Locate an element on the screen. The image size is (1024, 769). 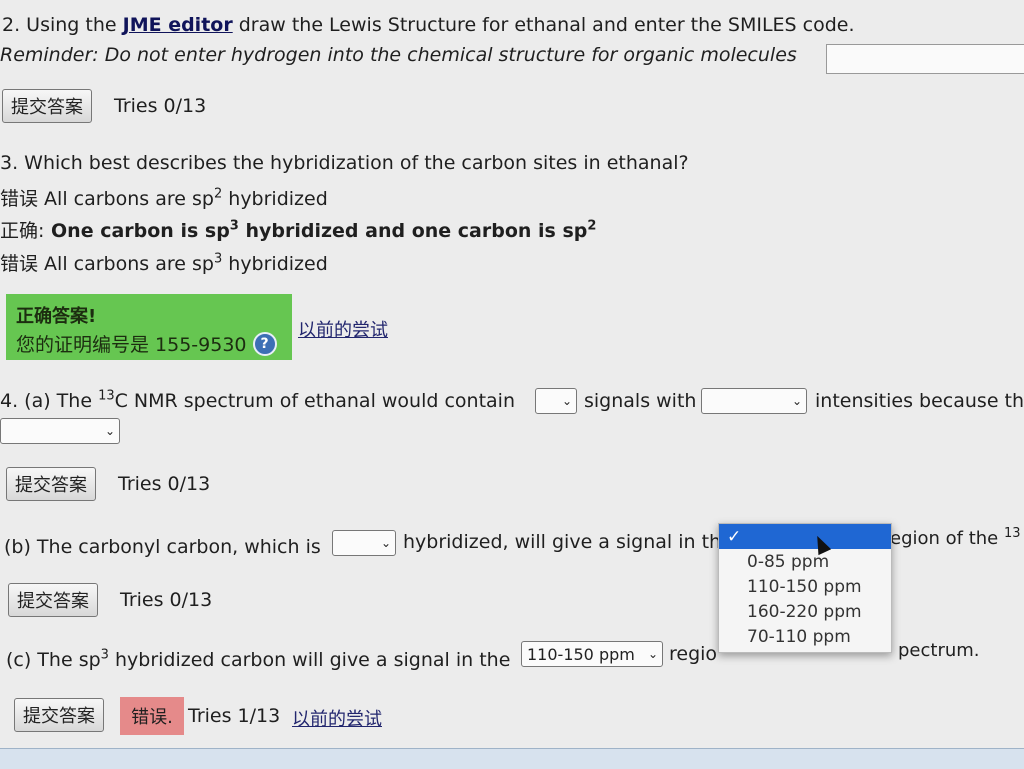
q3-previous-attempts-link: 以前的尝试 is located at coordinates (343, 329).